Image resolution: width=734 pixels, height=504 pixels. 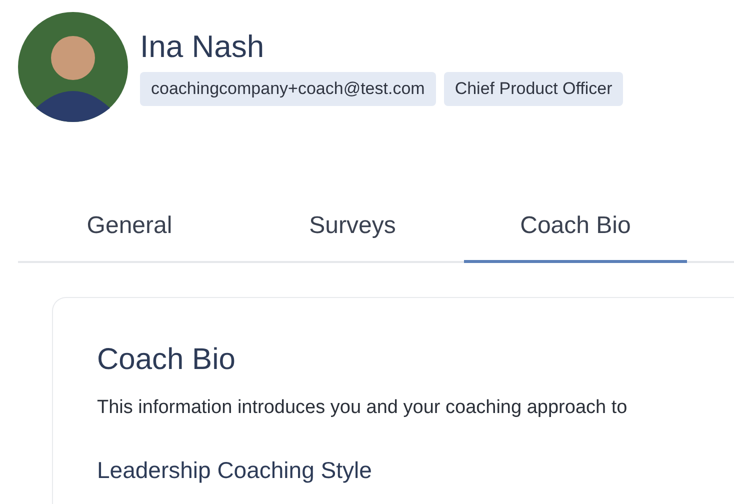 I want to click on tab: Surveys, so click(x=352, y=231).